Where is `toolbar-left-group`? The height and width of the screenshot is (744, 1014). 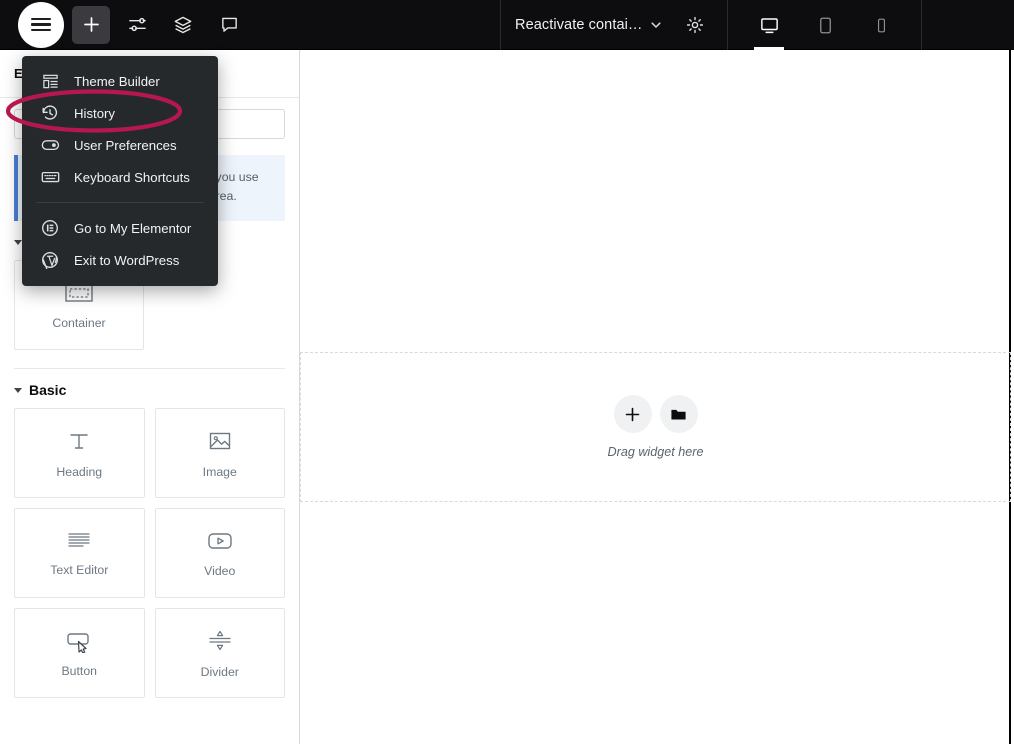
toolbar-left-group is located at coordinates (124, 25).